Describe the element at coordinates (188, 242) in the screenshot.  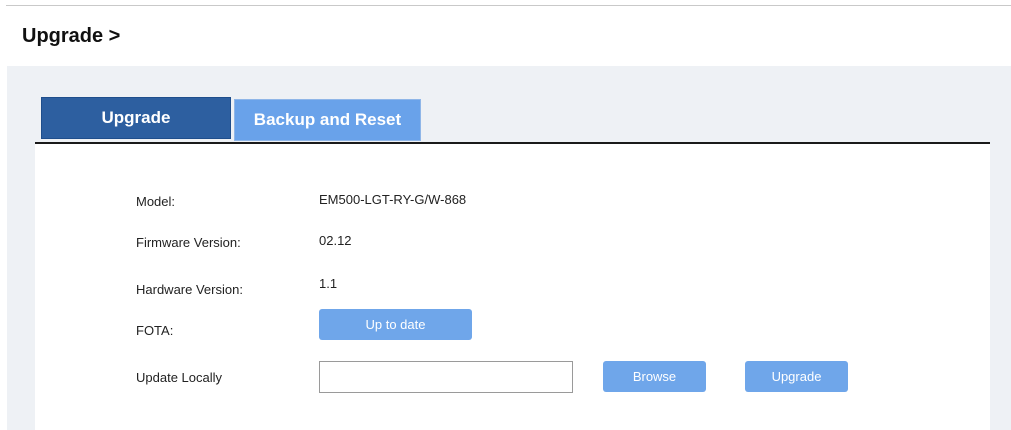
I see `firmware-version-label: Firmware Version:` at that location.